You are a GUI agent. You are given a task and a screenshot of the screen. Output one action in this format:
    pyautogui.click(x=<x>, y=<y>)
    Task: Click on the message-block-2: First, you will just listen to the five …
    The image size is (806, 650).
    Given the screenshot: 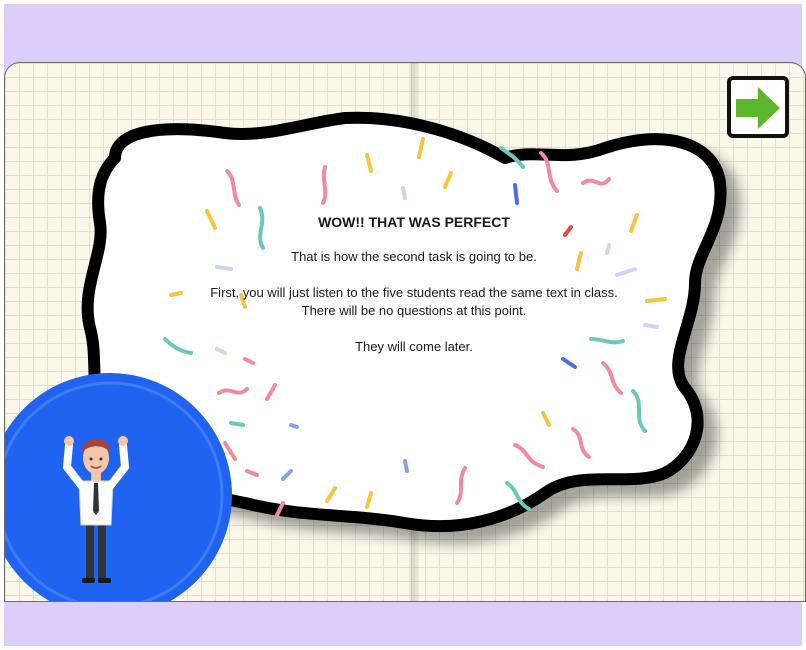 What is the action you would take?
    pyautogui.click(x=414, y=302)
    